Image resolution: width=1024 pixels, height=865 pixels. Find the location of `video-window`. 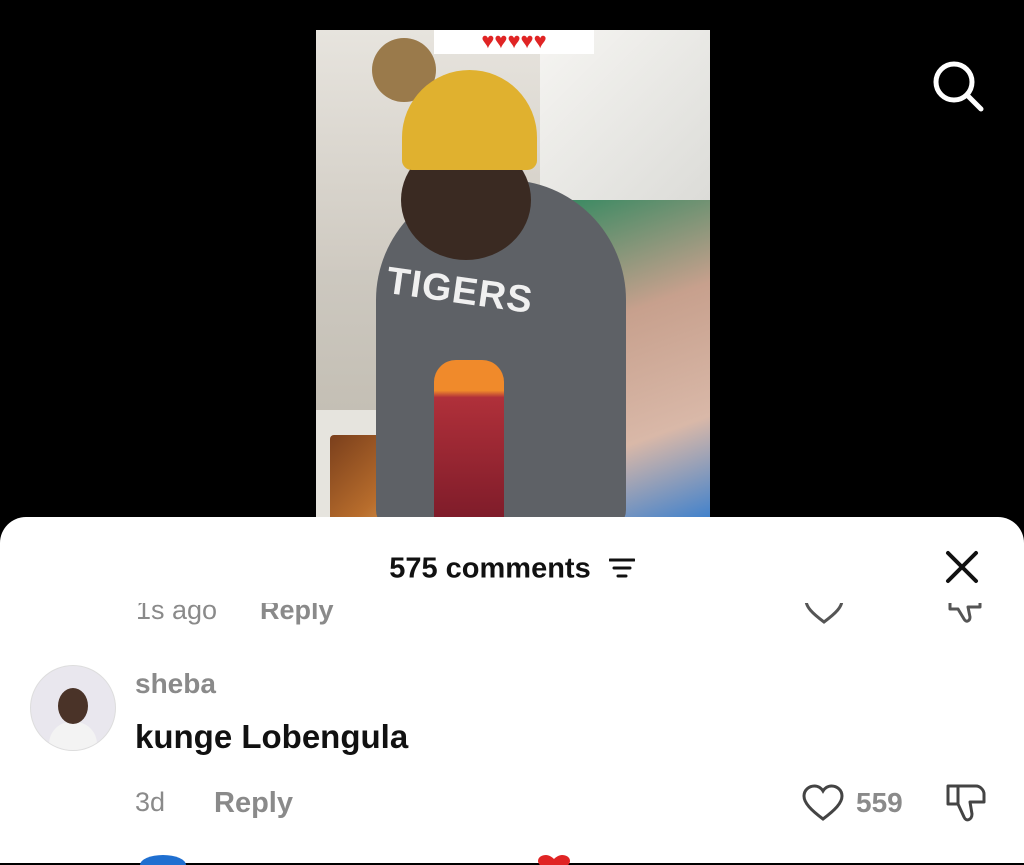

video-window is located at coordinates (625, 115).